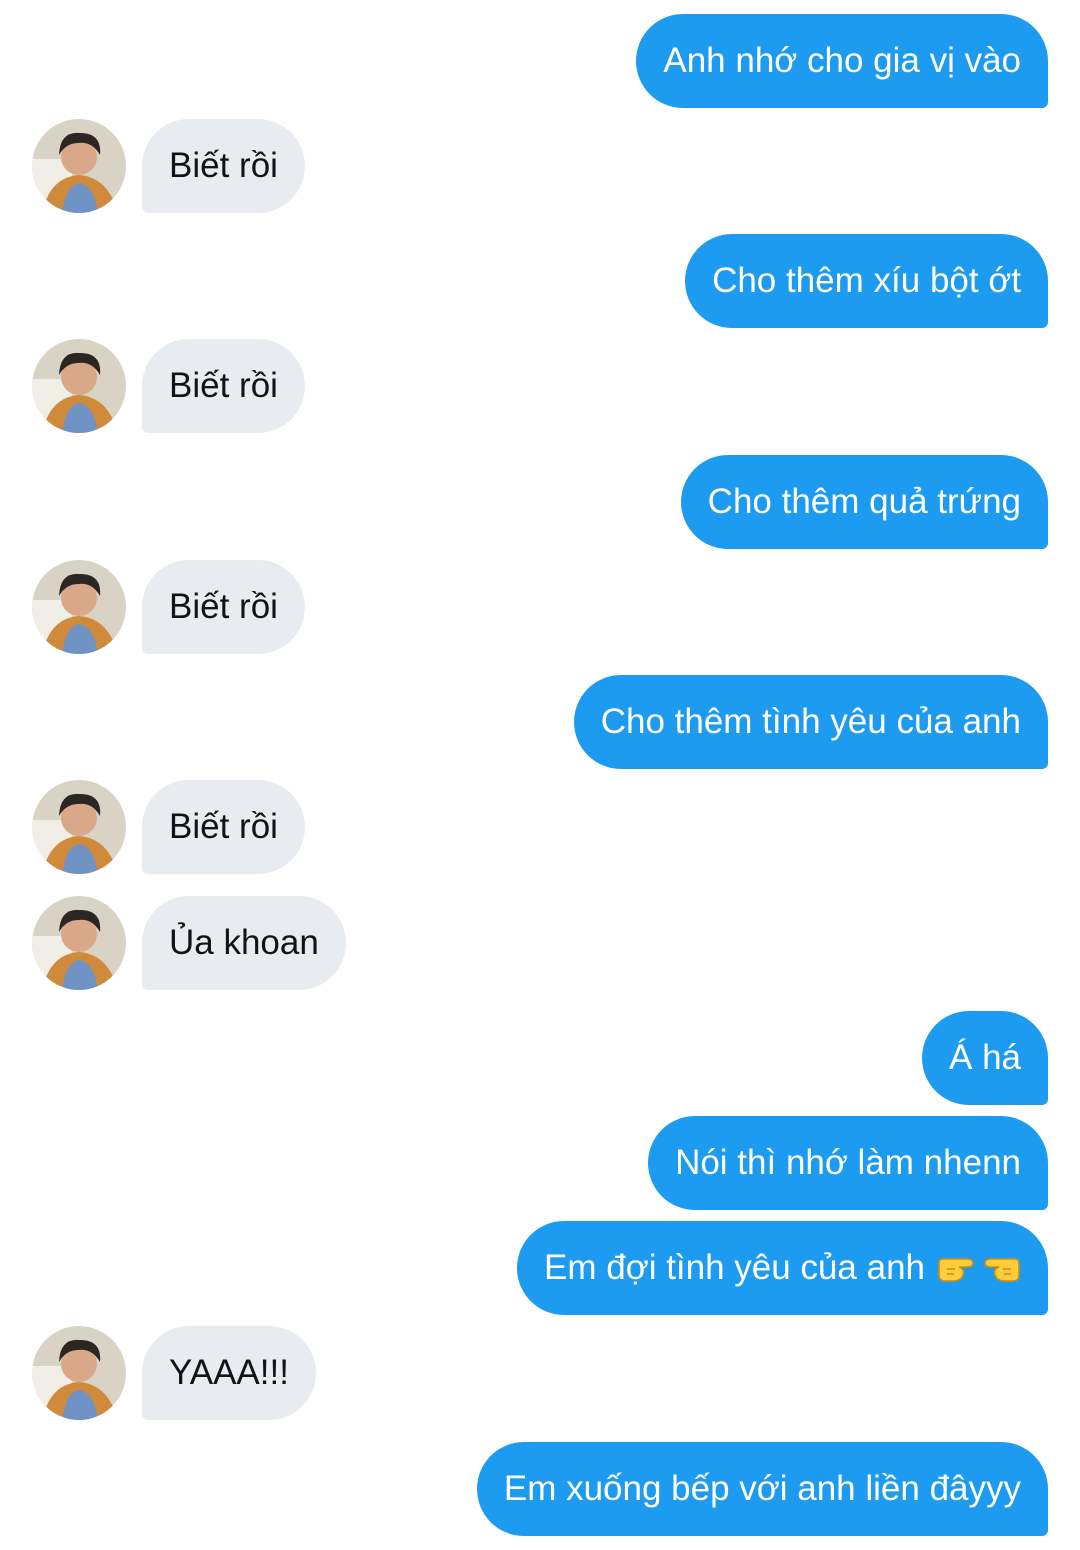 This screenshot has width=1080, height=1550. I want to click on received-message-bubble: Ủa khoan, so click(244, 943).